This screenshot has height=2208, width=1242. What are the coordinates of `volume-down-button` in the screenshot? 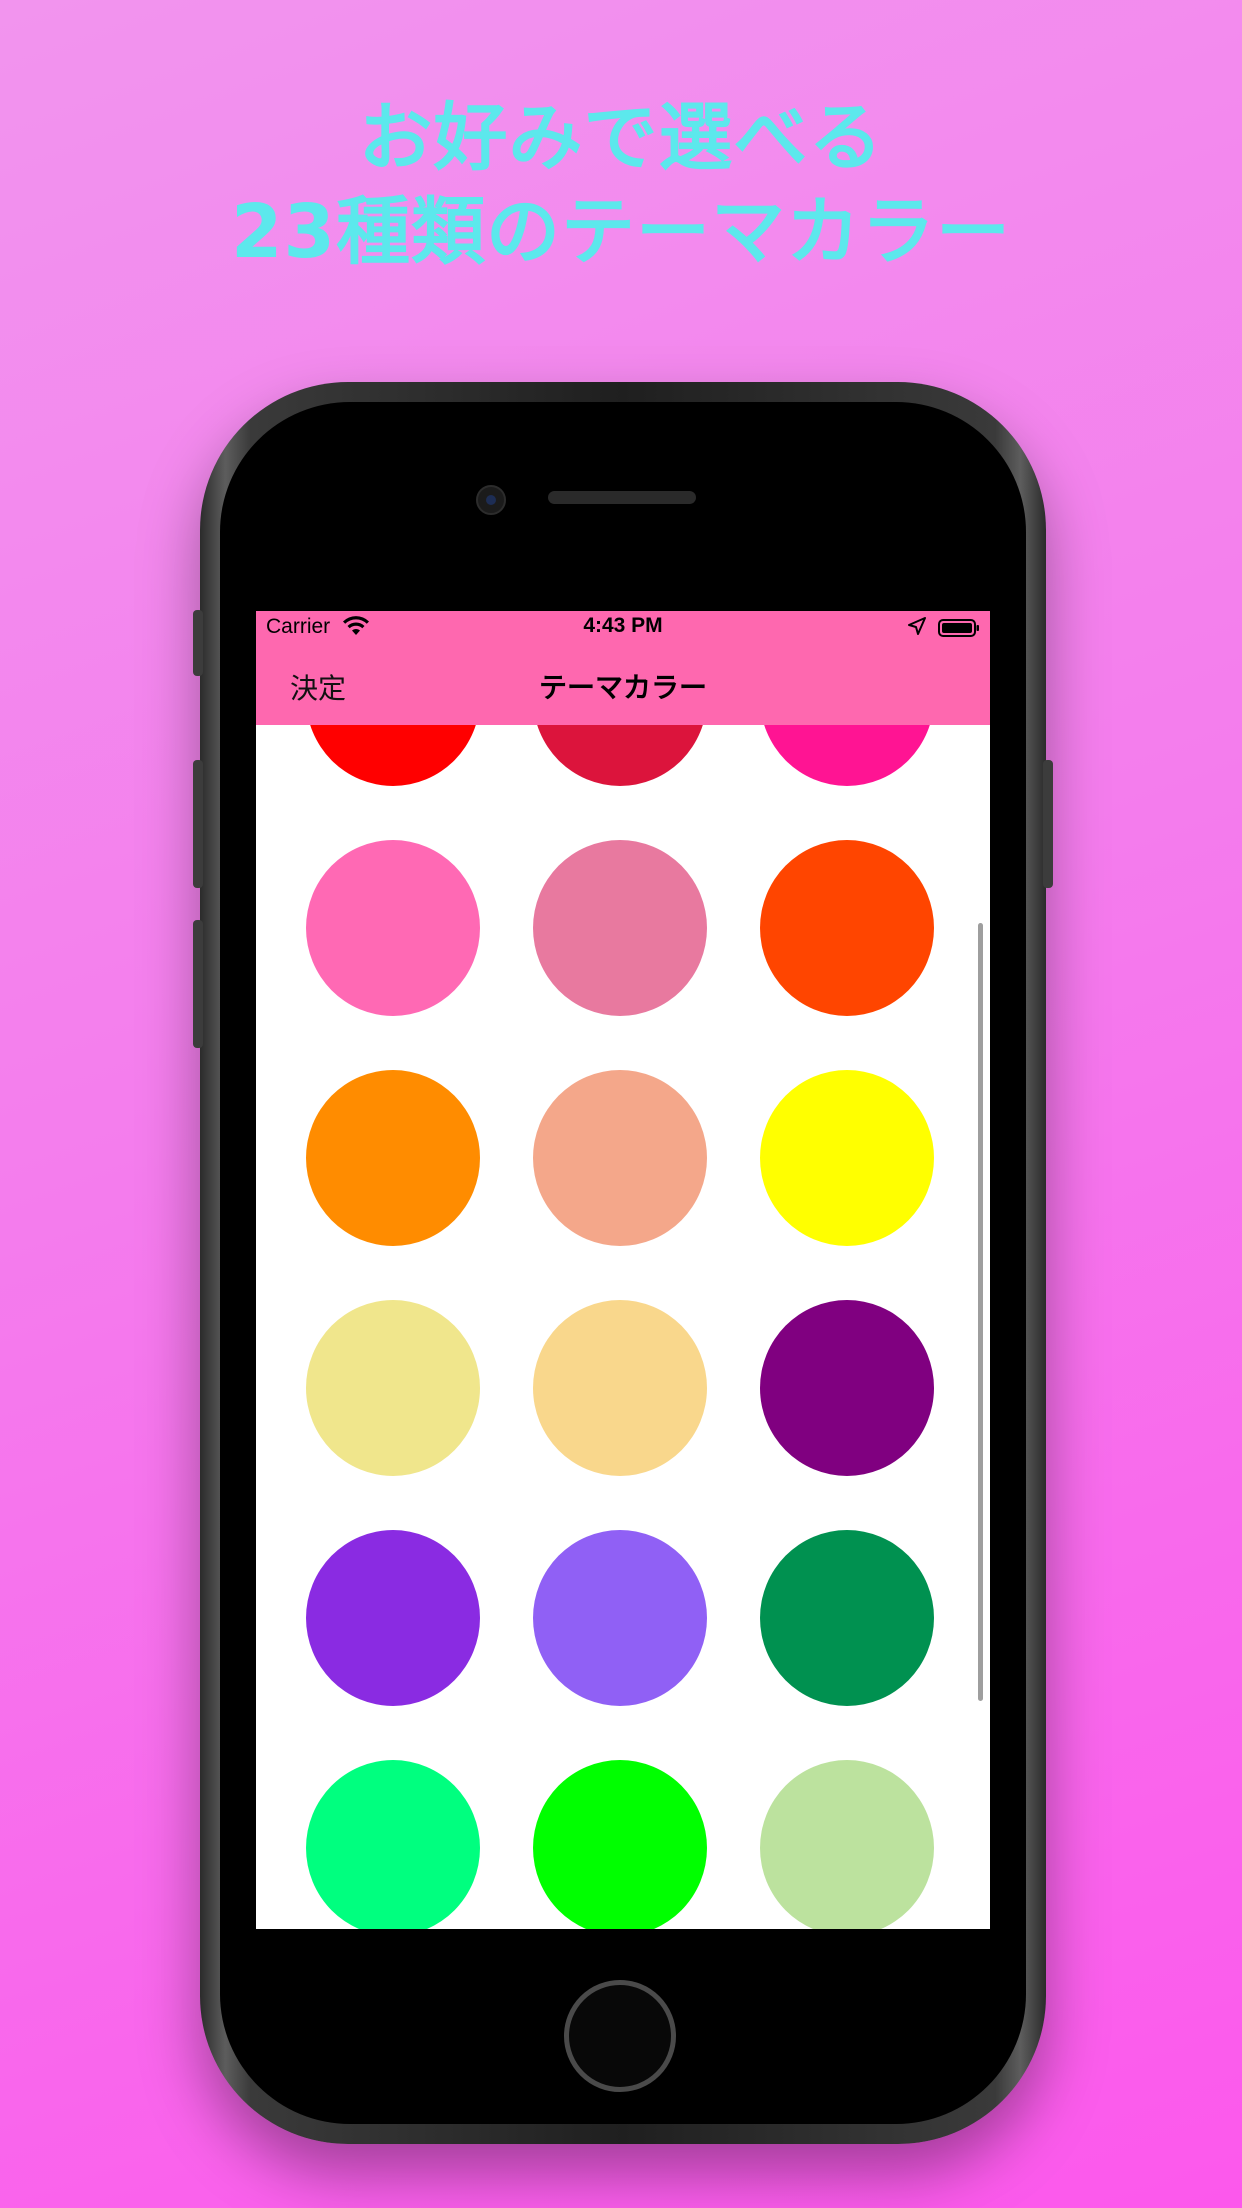 It's located at (198, 984).